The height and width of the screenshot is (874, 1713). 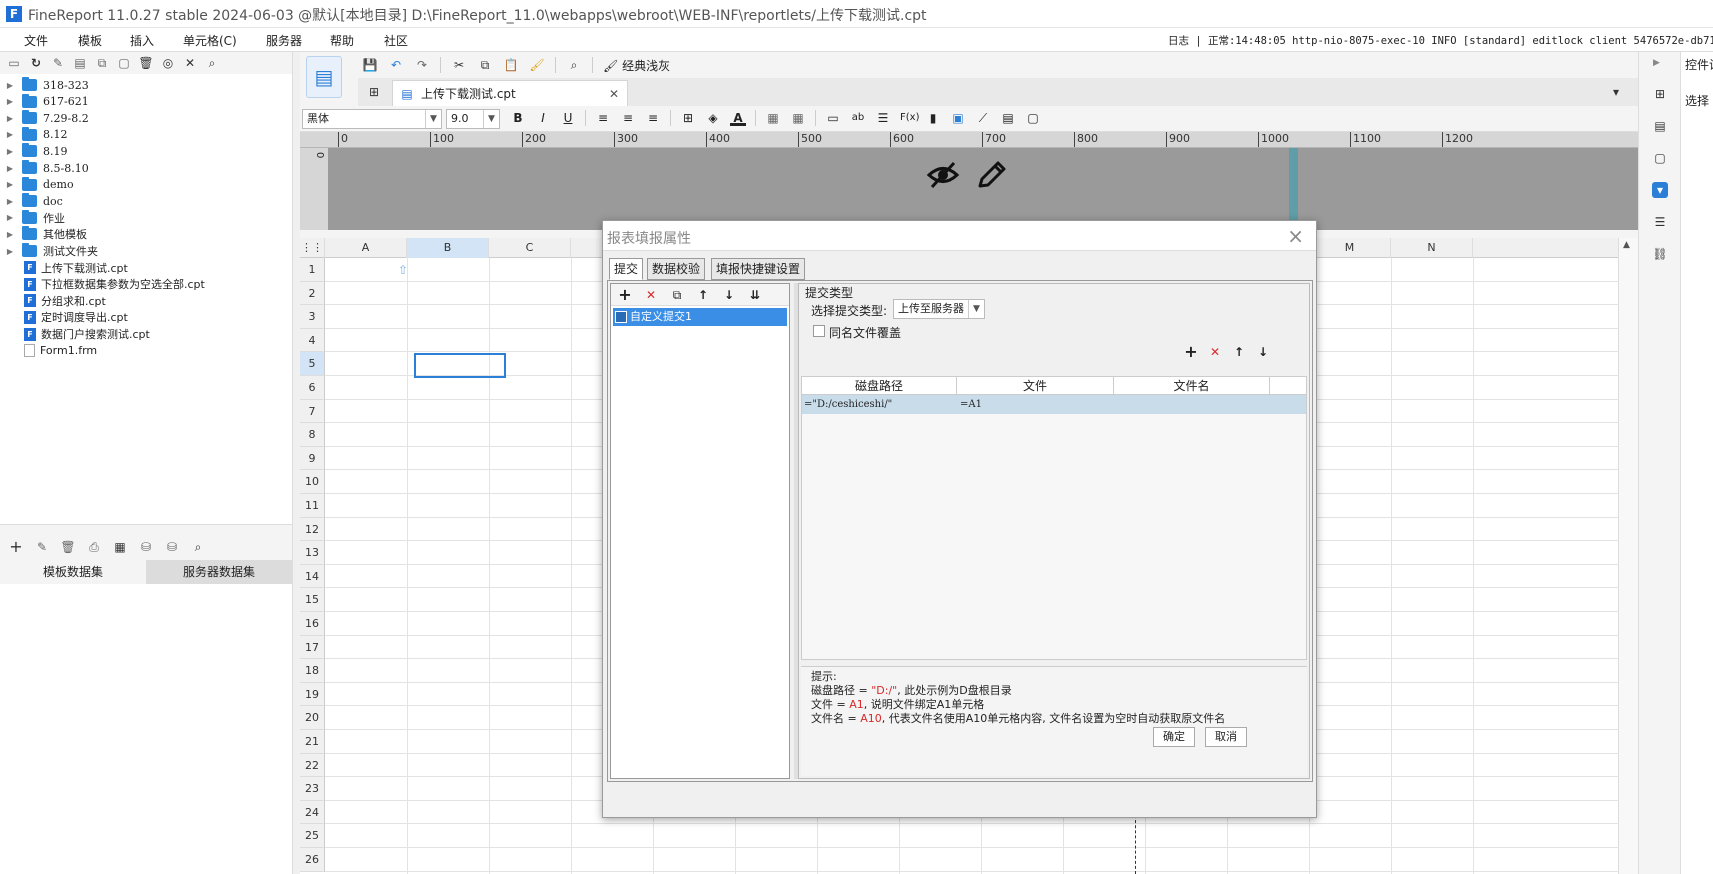 I want to click on column-header: M, so click(x=1350, y=248).